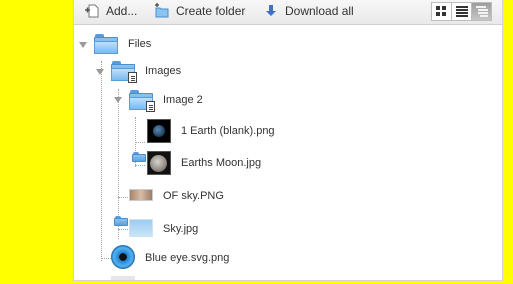  What do you see at coordinates (123, 257) in the screenshot?
I see `blue-eye-thumbnail` at bounding box center [123, 257].